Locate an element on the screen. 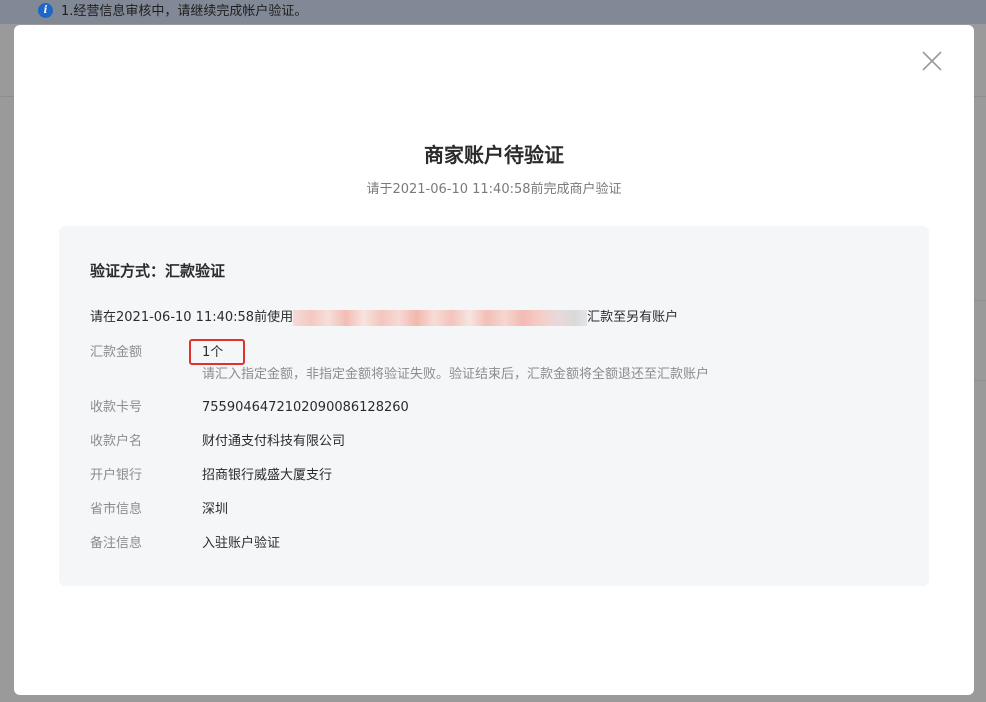 The image size is (986, 702). modal-subtitle: 请于2021-06-10 11:40:58前完成商户验证 is located at coordinates (494, 189).